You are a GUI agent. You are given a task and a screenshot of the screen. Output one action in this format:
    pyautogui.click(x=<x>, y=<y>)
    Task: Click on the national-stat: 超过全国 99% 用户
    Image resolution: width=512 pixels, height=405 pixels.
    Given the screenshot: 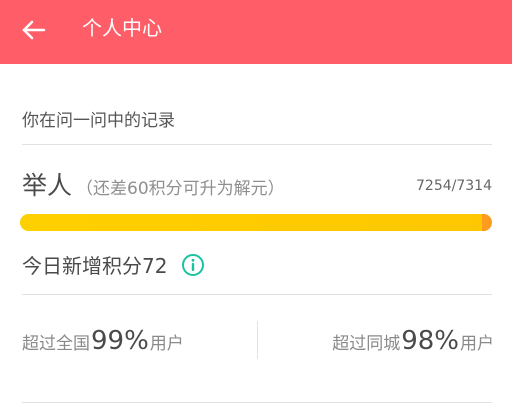 What is the action you would take?
    pyautogui.click(x=103, y=341)
    